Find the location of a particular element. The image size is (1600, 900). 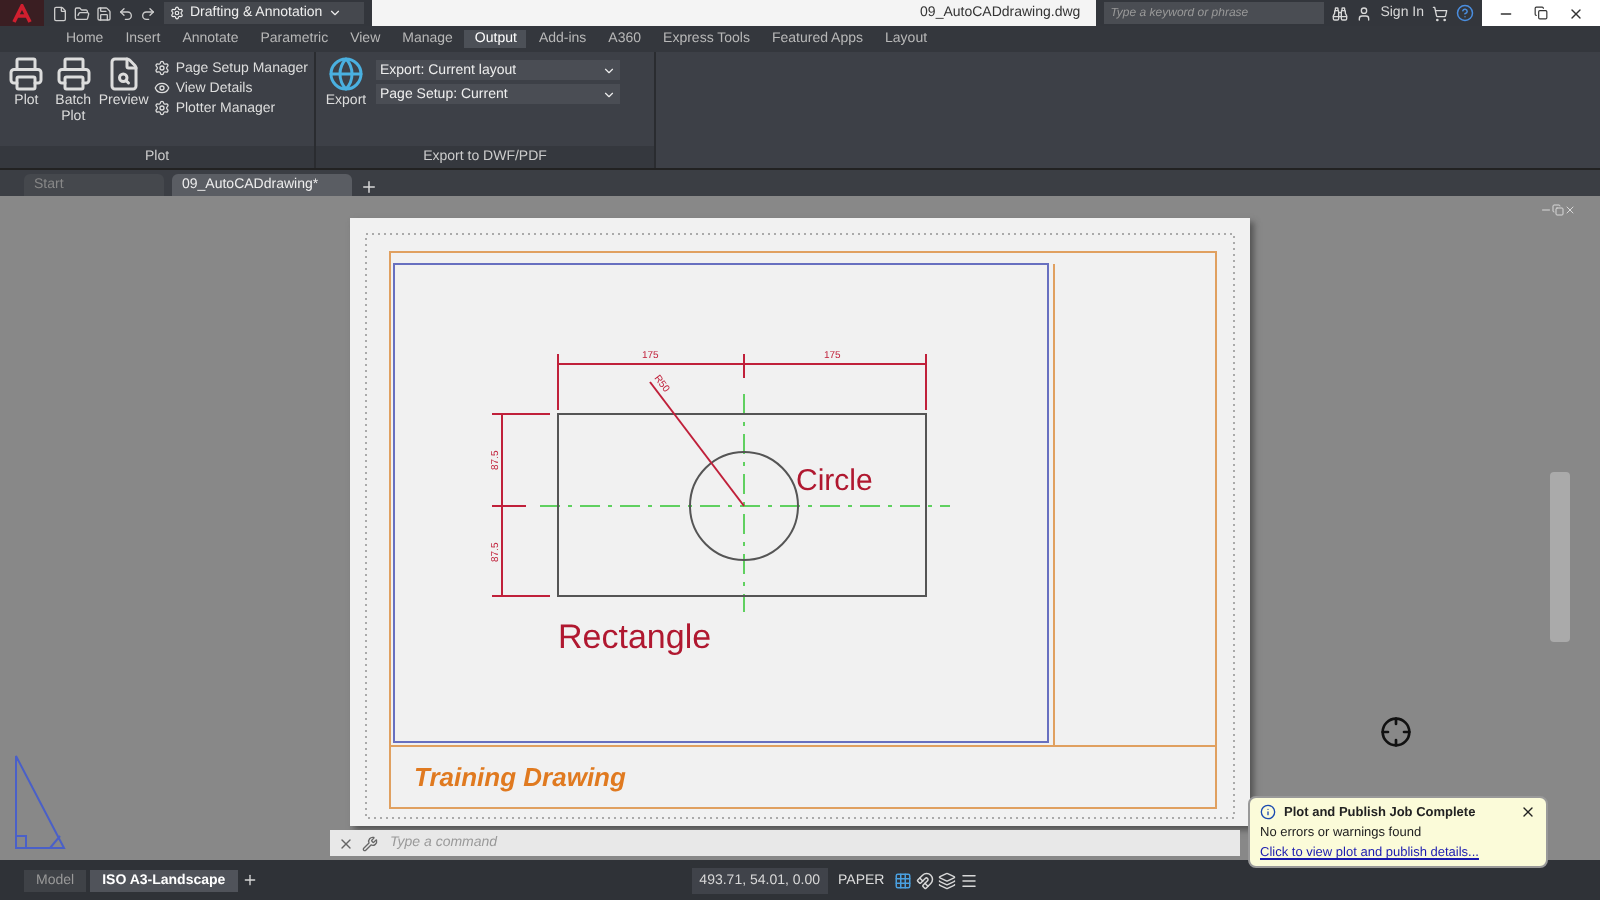

cart-icon is located at coordinates (1440, 13).